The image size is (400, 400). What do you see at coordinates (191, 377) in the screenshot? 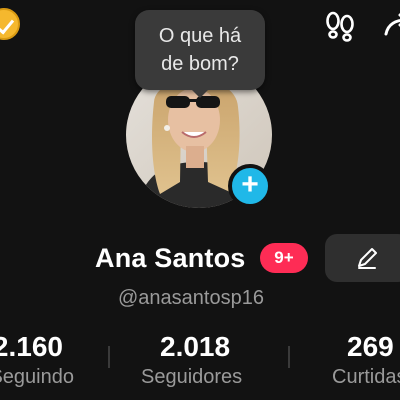
I see `stat-followers-label: Seguidores` at bounding box center [191, 377].